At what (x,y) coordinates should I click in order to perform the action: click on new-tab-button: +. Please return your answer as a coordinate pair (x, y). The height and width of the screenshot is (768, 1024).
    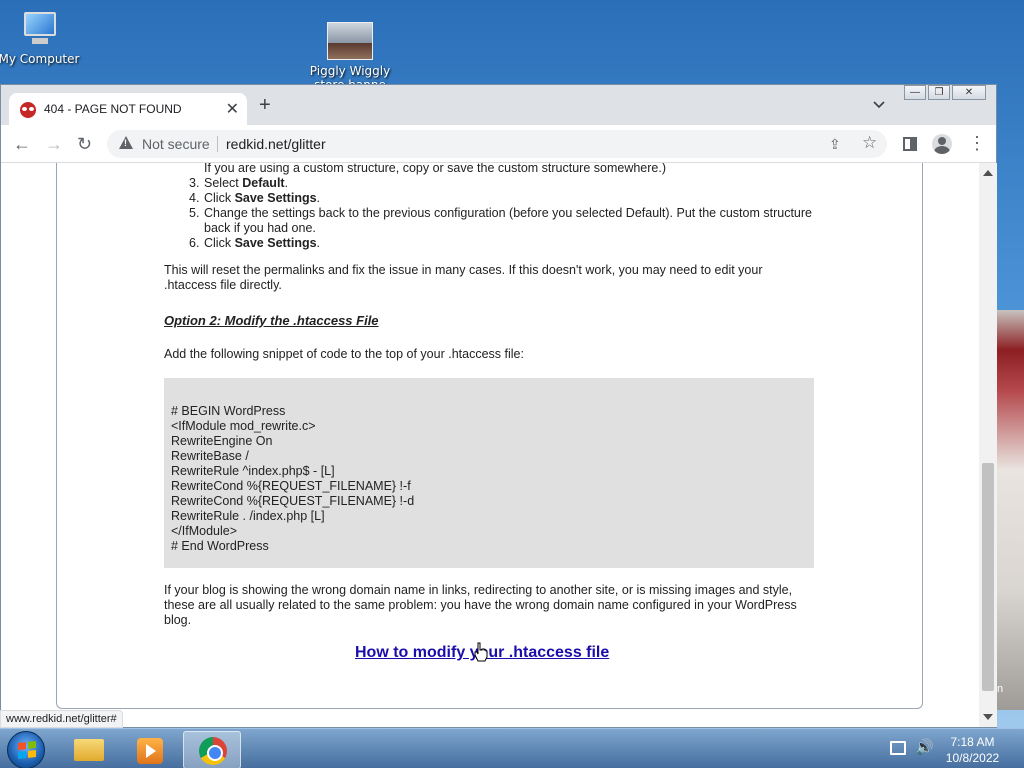
    Looking at the image, I should click on (265, 105).